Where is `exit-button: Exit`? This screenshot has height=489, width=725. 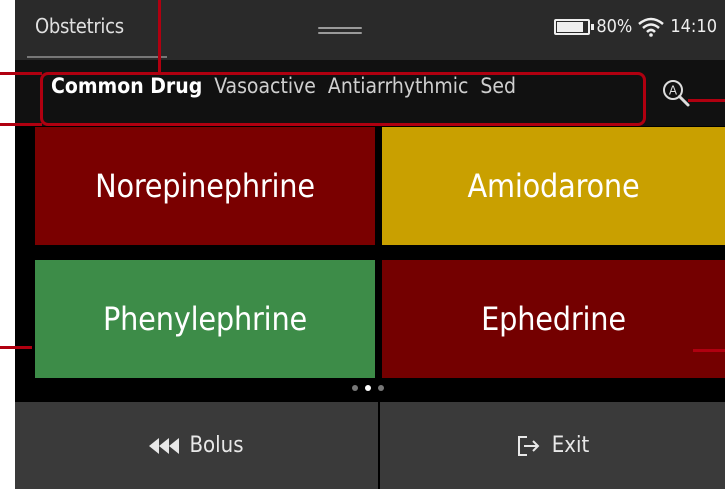
exit-button: Exit is located at coordinates (552, 445).